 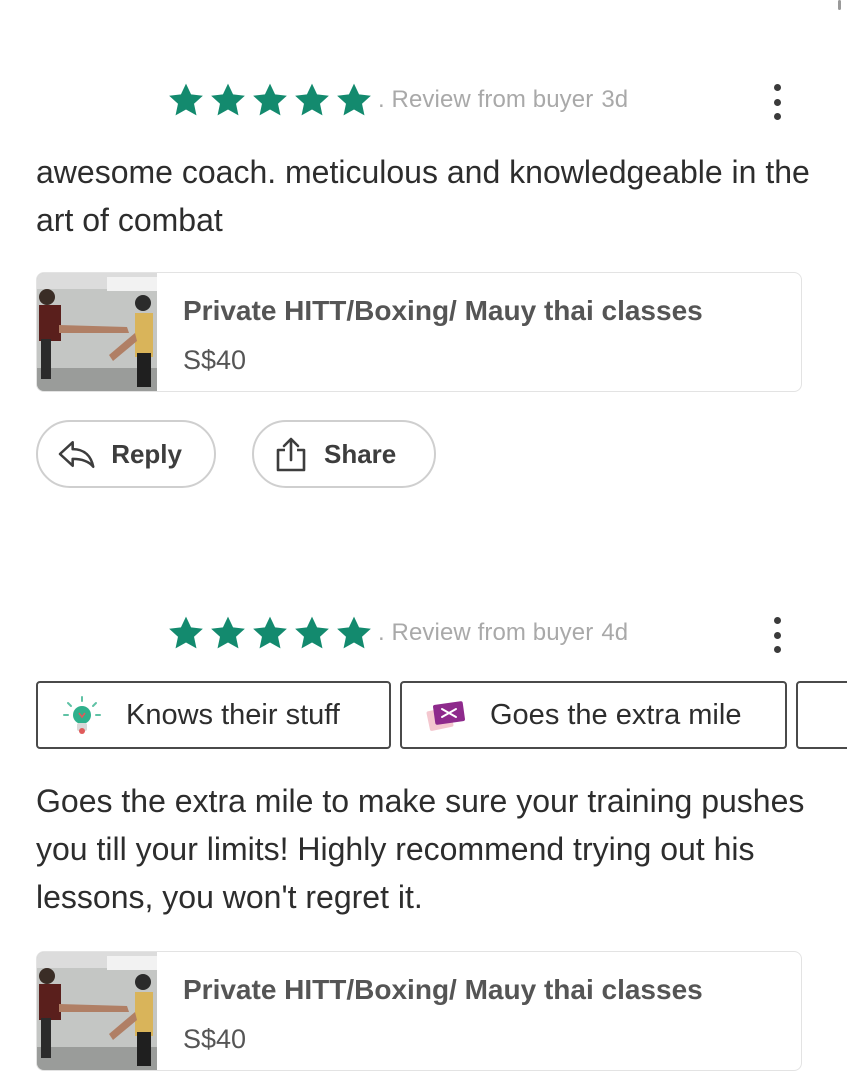 I want to click on review-meta: . Review from buyer 3d, so click(x=503, y=100).